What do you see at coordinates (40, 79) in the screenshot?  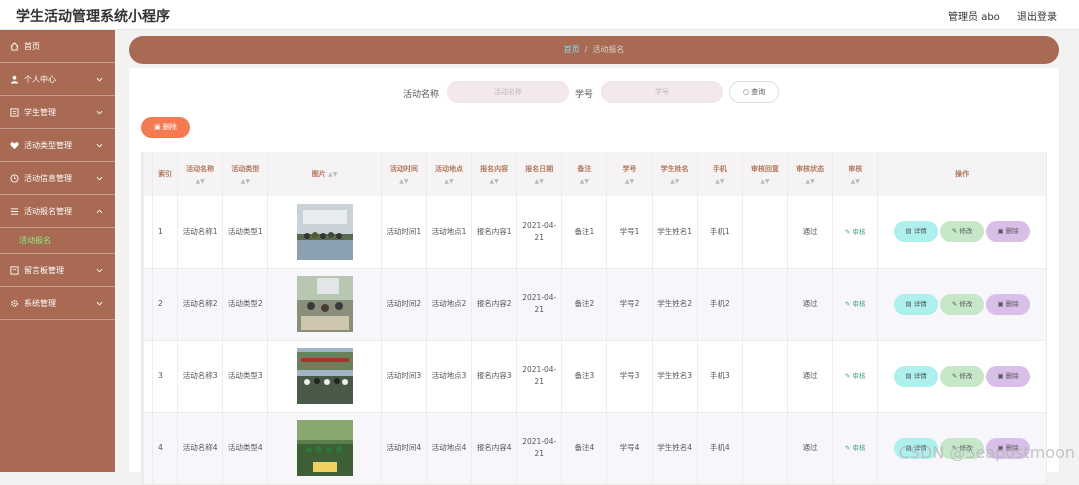 I see `sidebar-item-label: 个人中心` at bounding box center [40, 79].